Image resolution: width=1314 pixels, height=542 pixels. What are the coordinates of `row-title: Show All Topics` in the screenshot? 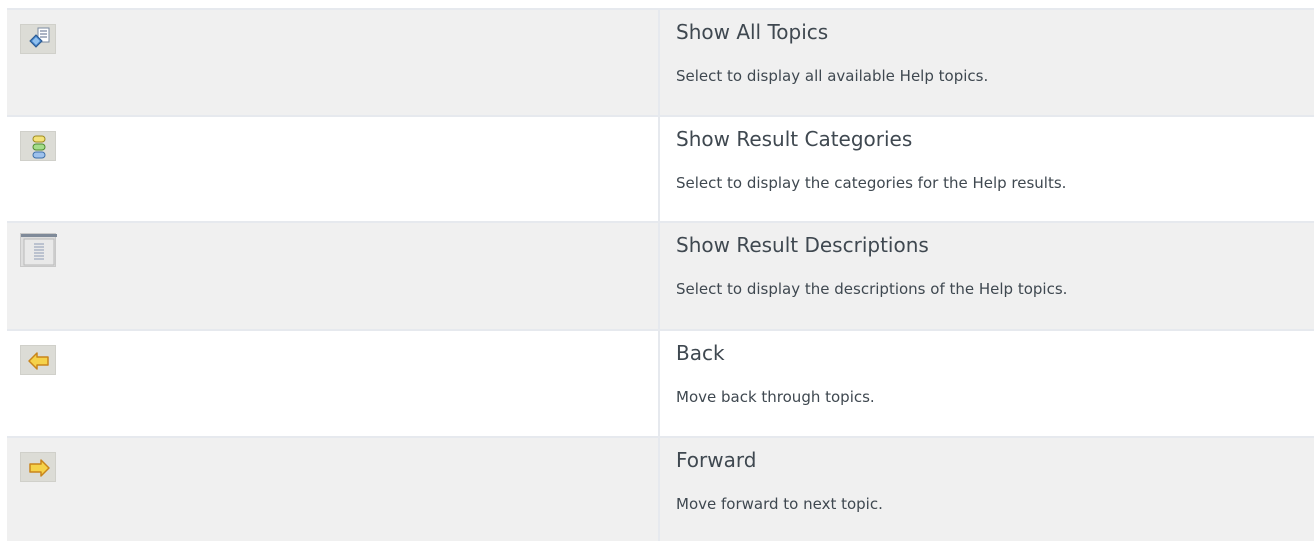 It's located at (752, 32).